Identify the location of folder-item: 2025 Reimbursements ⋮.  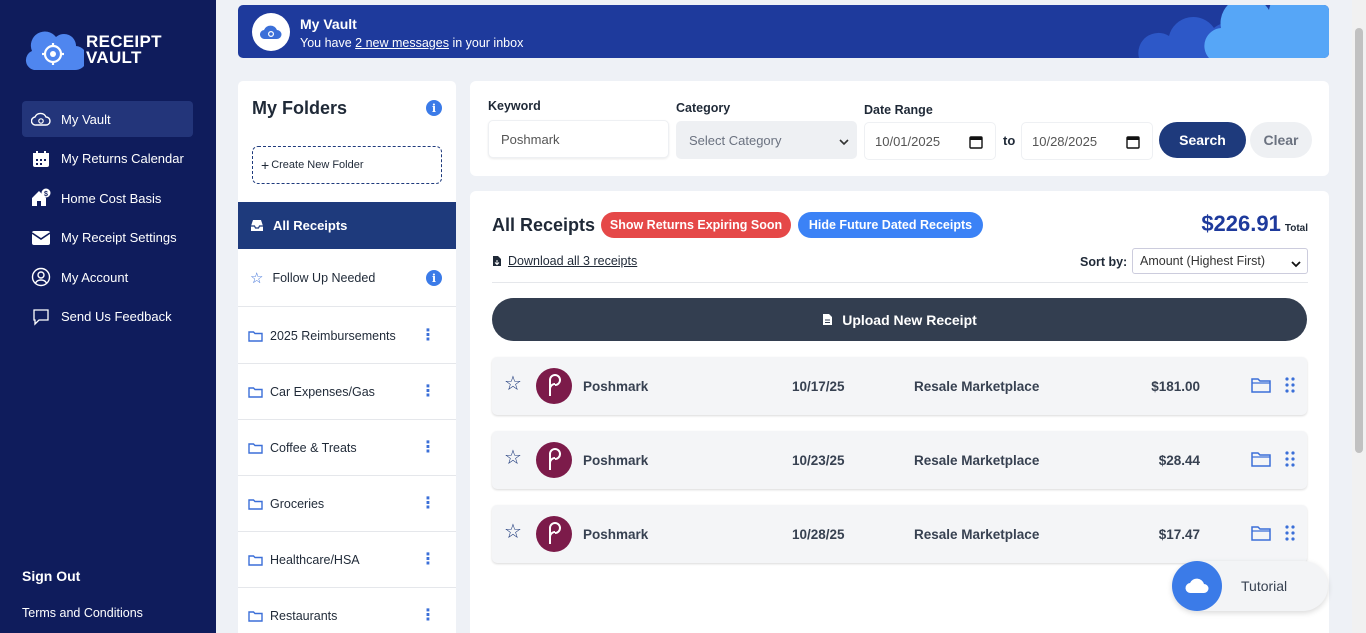
(347, 336).